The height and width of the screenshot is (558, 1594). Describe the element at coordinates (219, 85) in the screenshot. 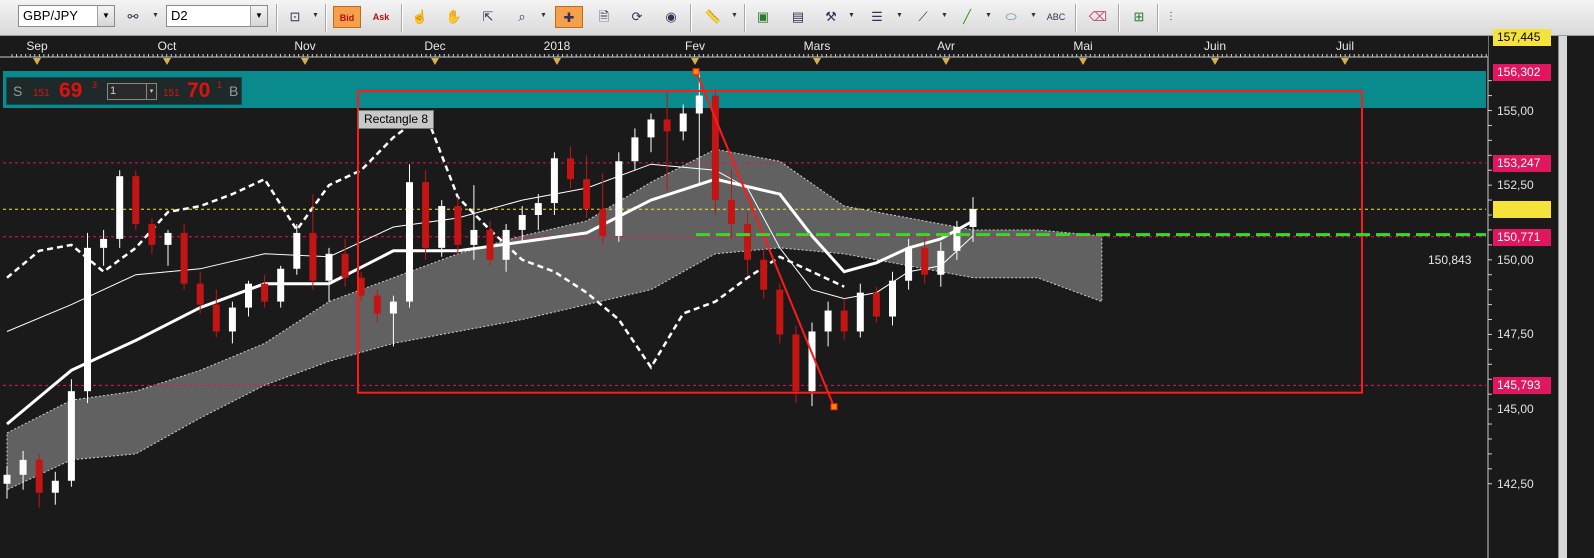

I see `buy-pip: 1` at that location.